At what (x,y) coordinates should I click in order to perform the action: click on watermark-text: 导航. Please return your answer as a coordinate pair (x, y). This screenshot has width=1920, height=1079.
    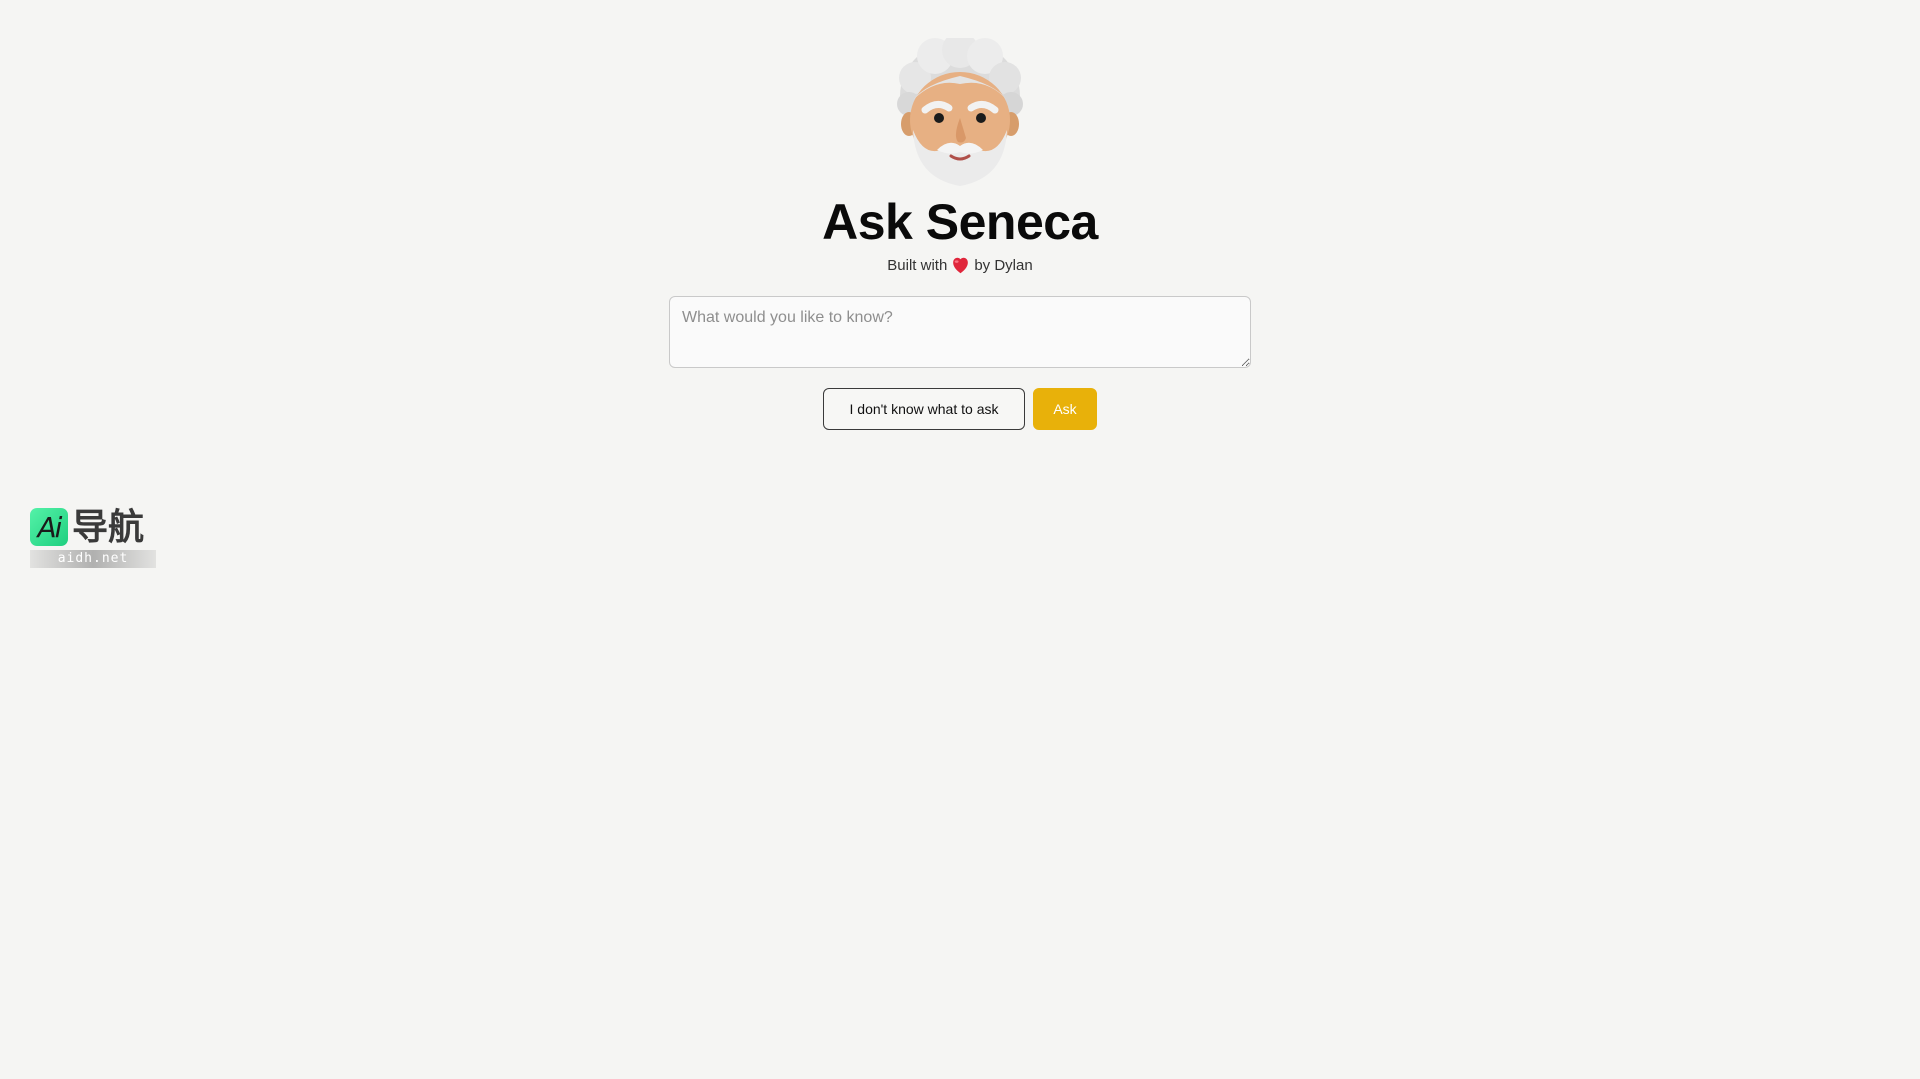
    Looking at the image, I should click on (108, 527).